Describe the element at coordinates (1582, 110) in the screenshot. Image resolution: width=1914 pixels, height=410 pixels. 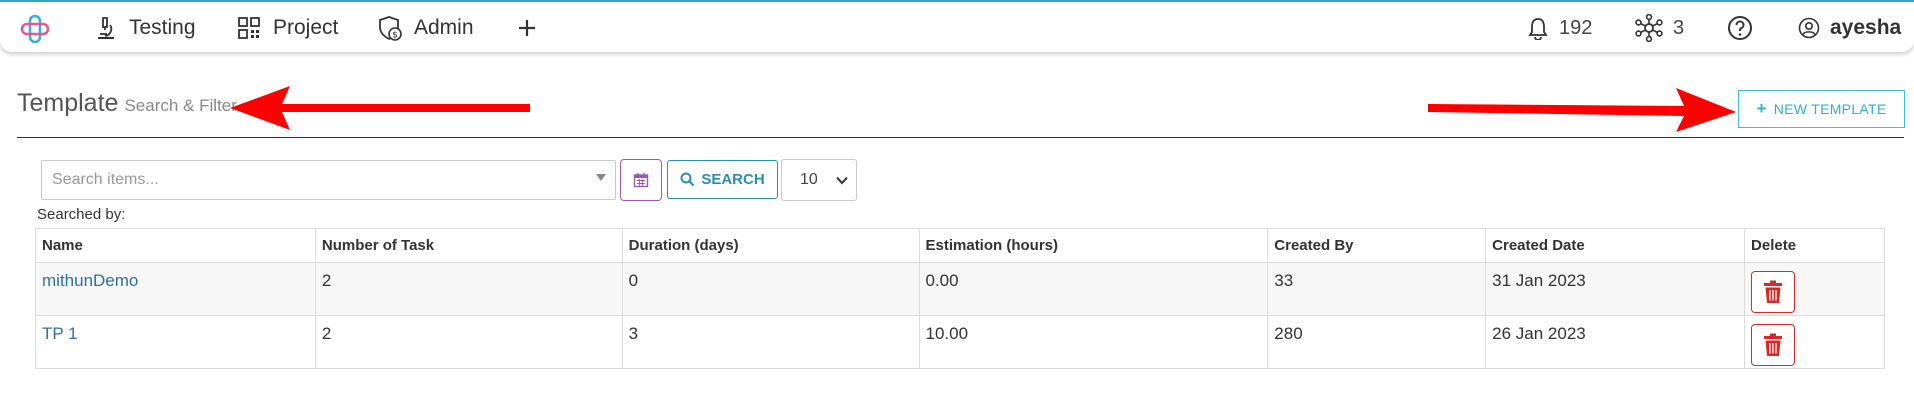
I see `annotation-arrow-right` at that location.